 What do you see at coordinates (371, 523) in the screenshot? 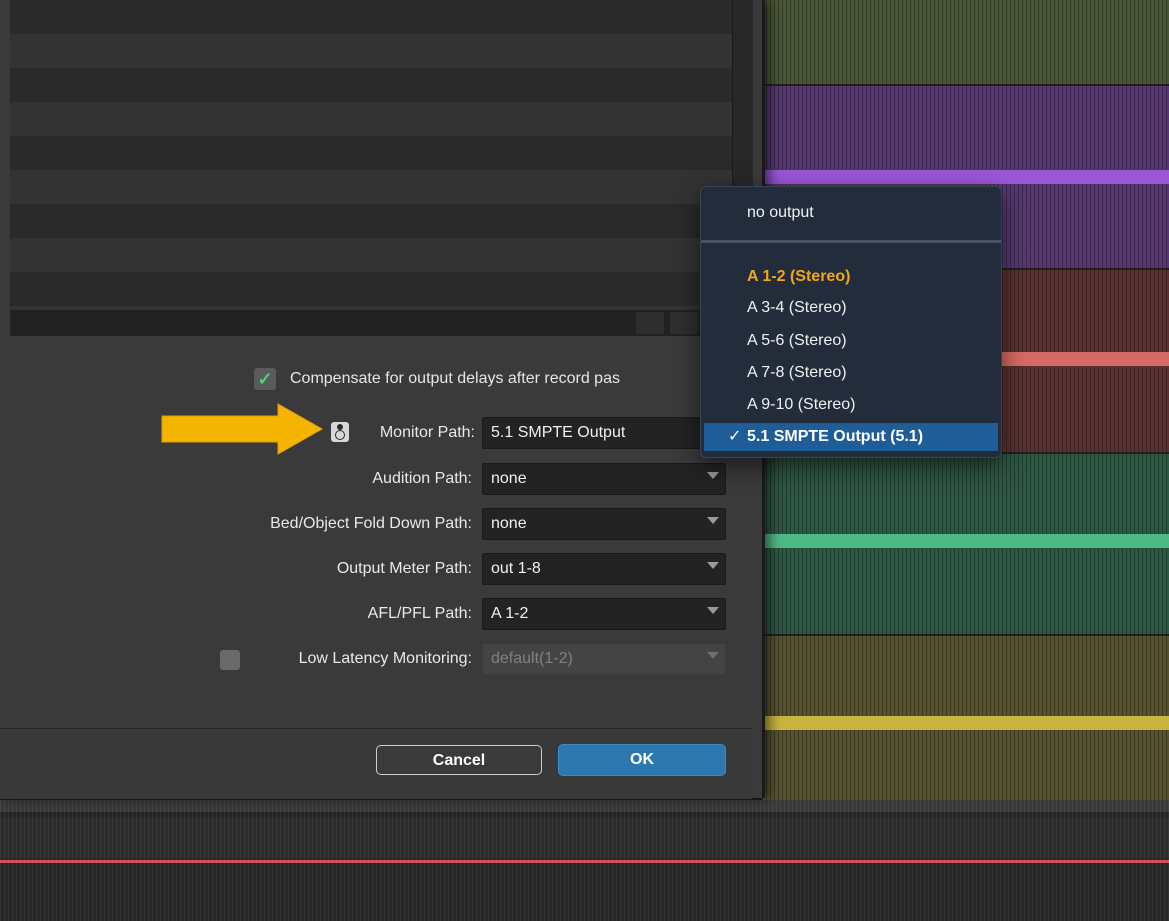
I see `fold-down-path-label: Bed/Object Fold Down Path:` at bounding box center [371, 523].